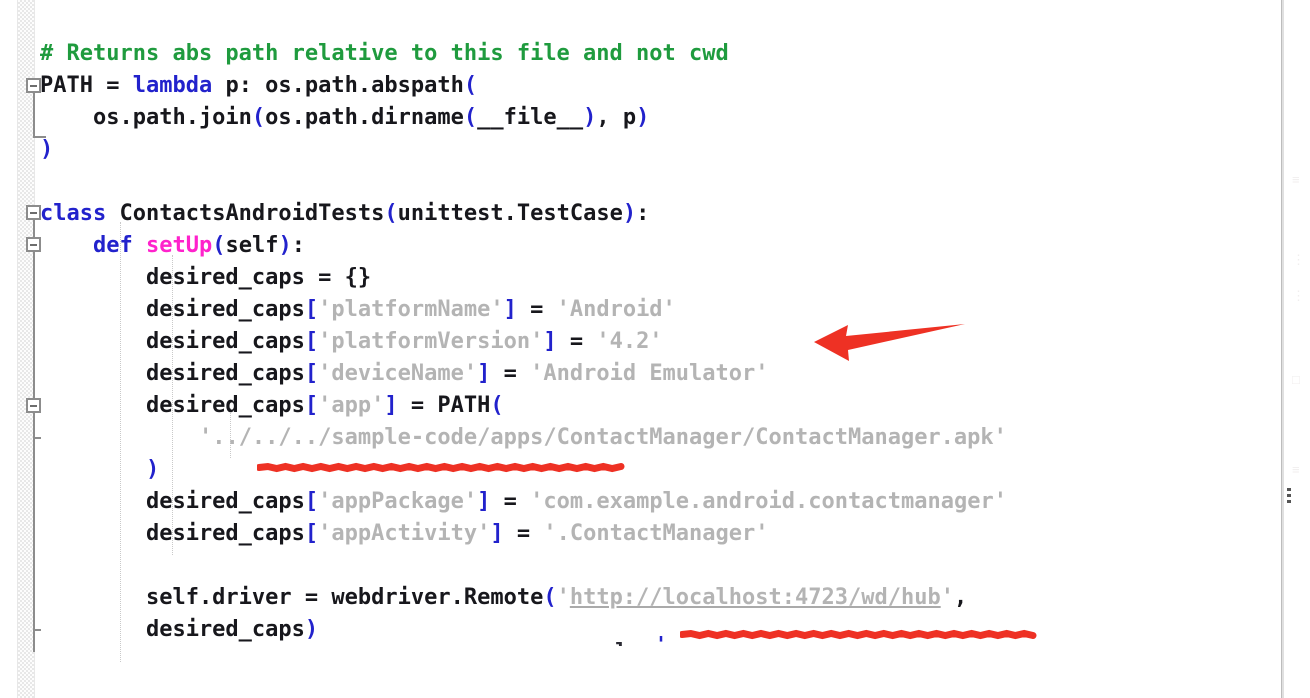 The image size is (1310, 698). I want to click on code-line-4: ), so click(46, 150).